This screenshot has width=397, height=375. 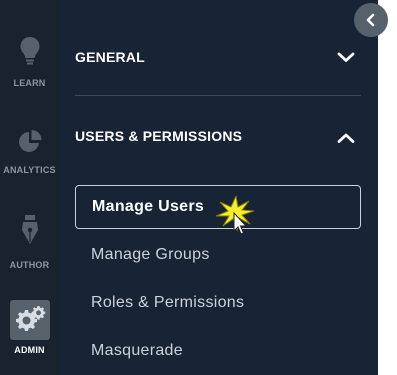 What do you see at coordinates (159, 136) in the screenshot?
I see `section-users-permissions-title: USERS & PERMISSIONS` at bounding box center [159, 136].